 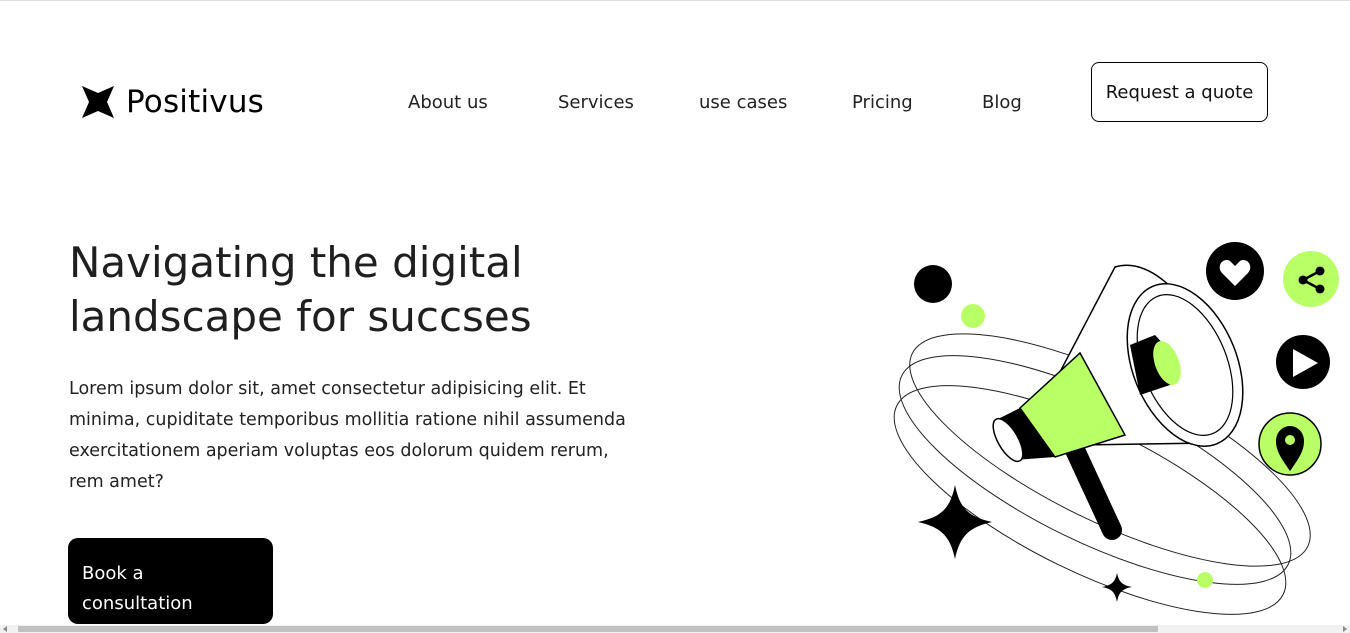 What do you see at coordinates (596, 102) in the screenshot?
I see `nav-link-services: Services` at bounding box center [596, 102].